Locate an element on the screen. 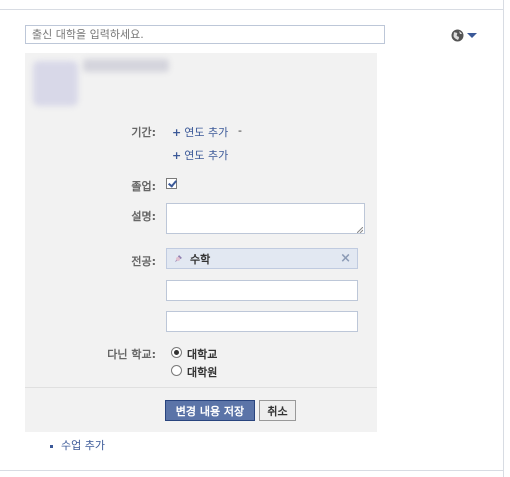 The height and width of the screenshot is (477, 510). privacy-selector is located at coordinates (467, 35).